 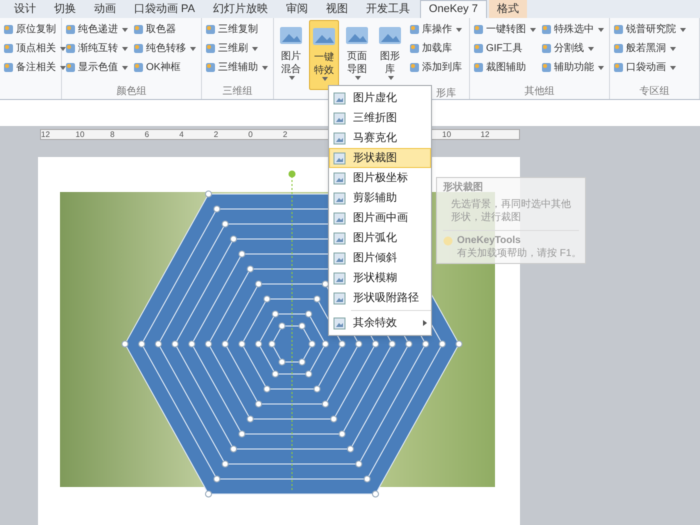 What do you see at coordinates (453, 9) in the screenshot?
I see `ribbon-tab: OneKey 7` at bounding box center [453, 9].